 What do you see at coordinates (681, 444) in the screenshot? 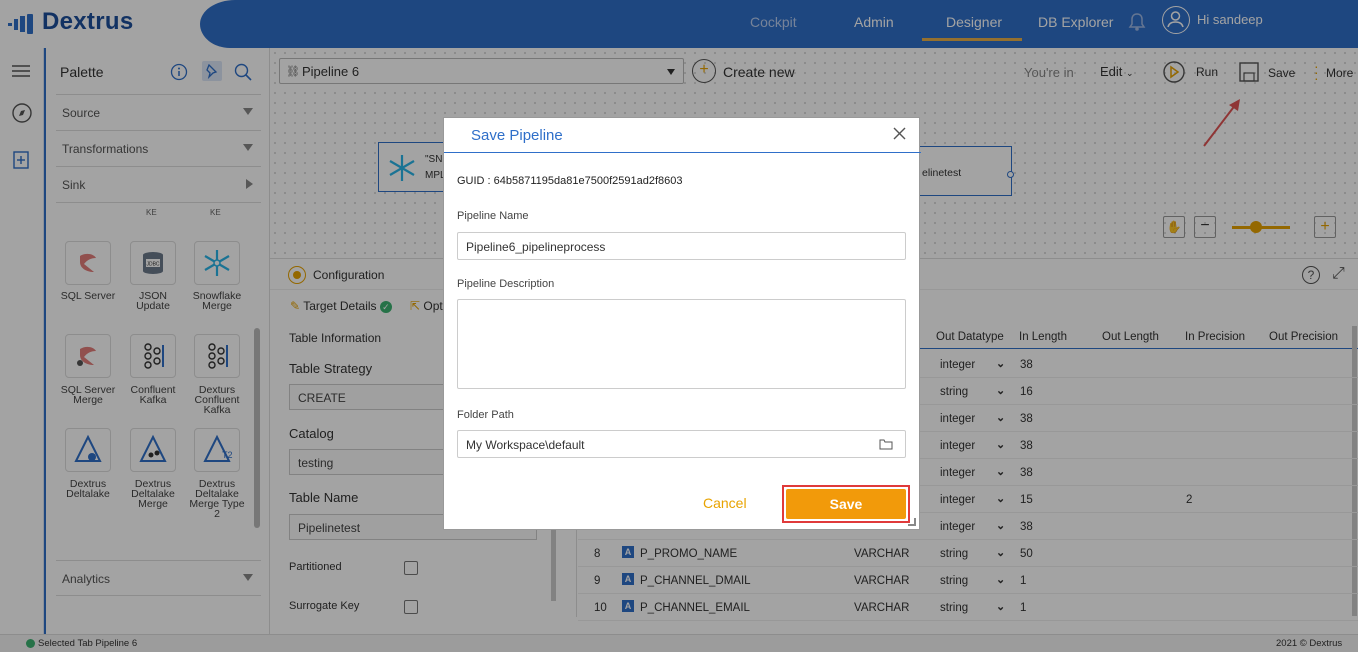
I see `folder-path-input: My Workspace\default` at bounding box center [681, 444].